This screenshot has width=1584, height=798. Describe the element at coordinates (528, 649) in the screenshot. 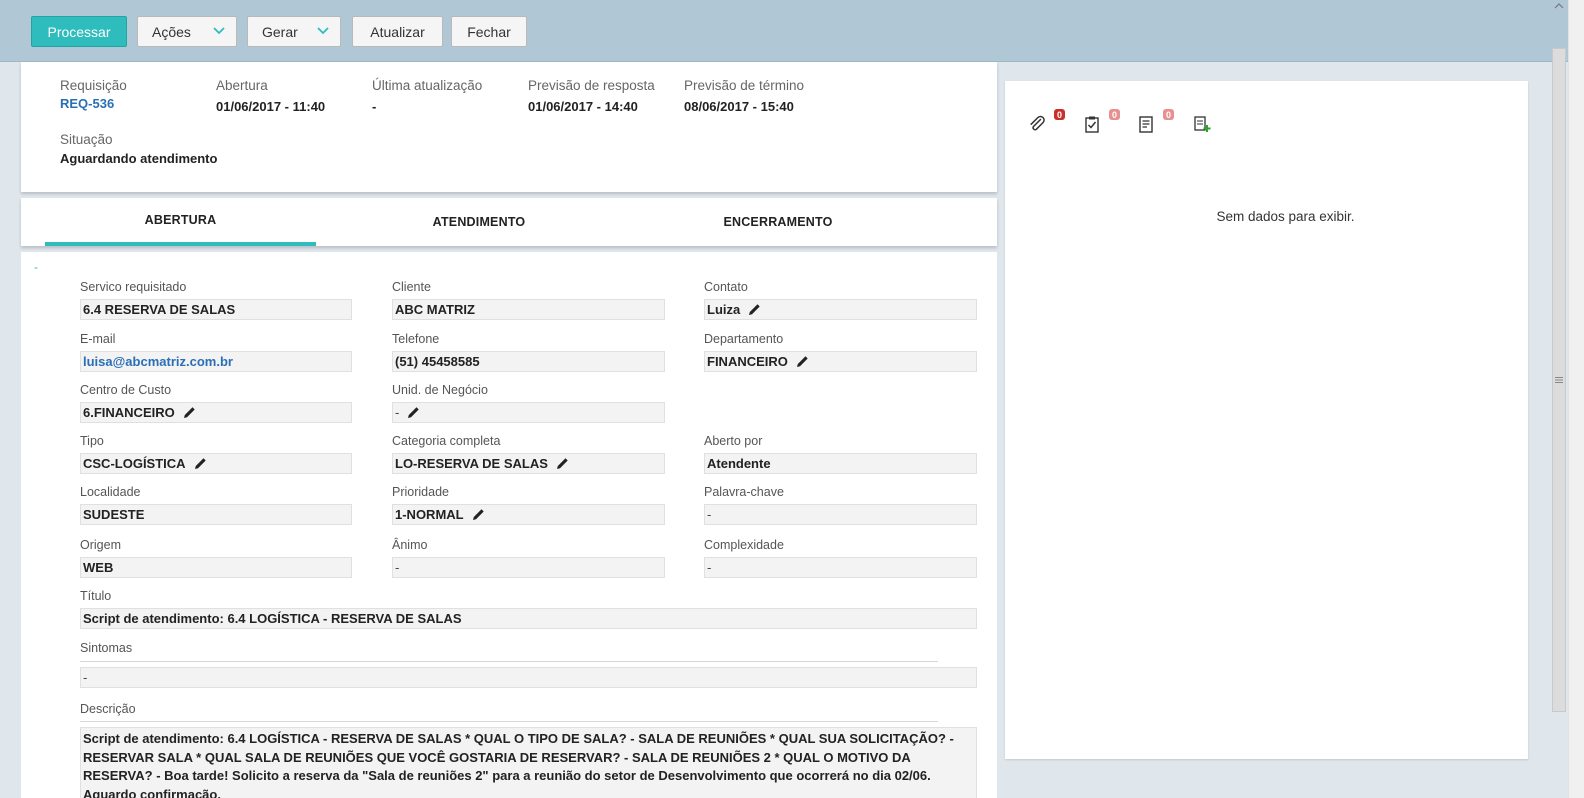

I see `symptoms-field: Sintomas` at that location.